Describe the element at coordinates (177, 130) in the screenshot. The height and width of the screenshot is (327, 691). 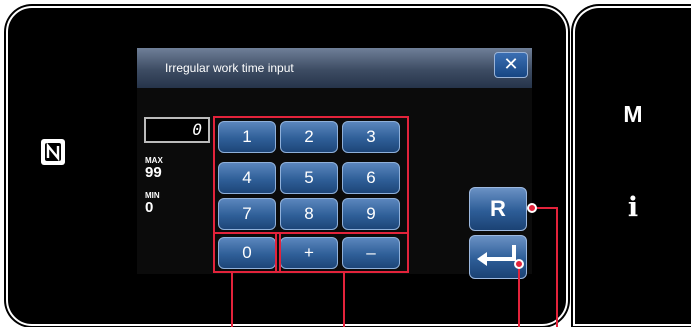
I see `value-display: 0` at that location.